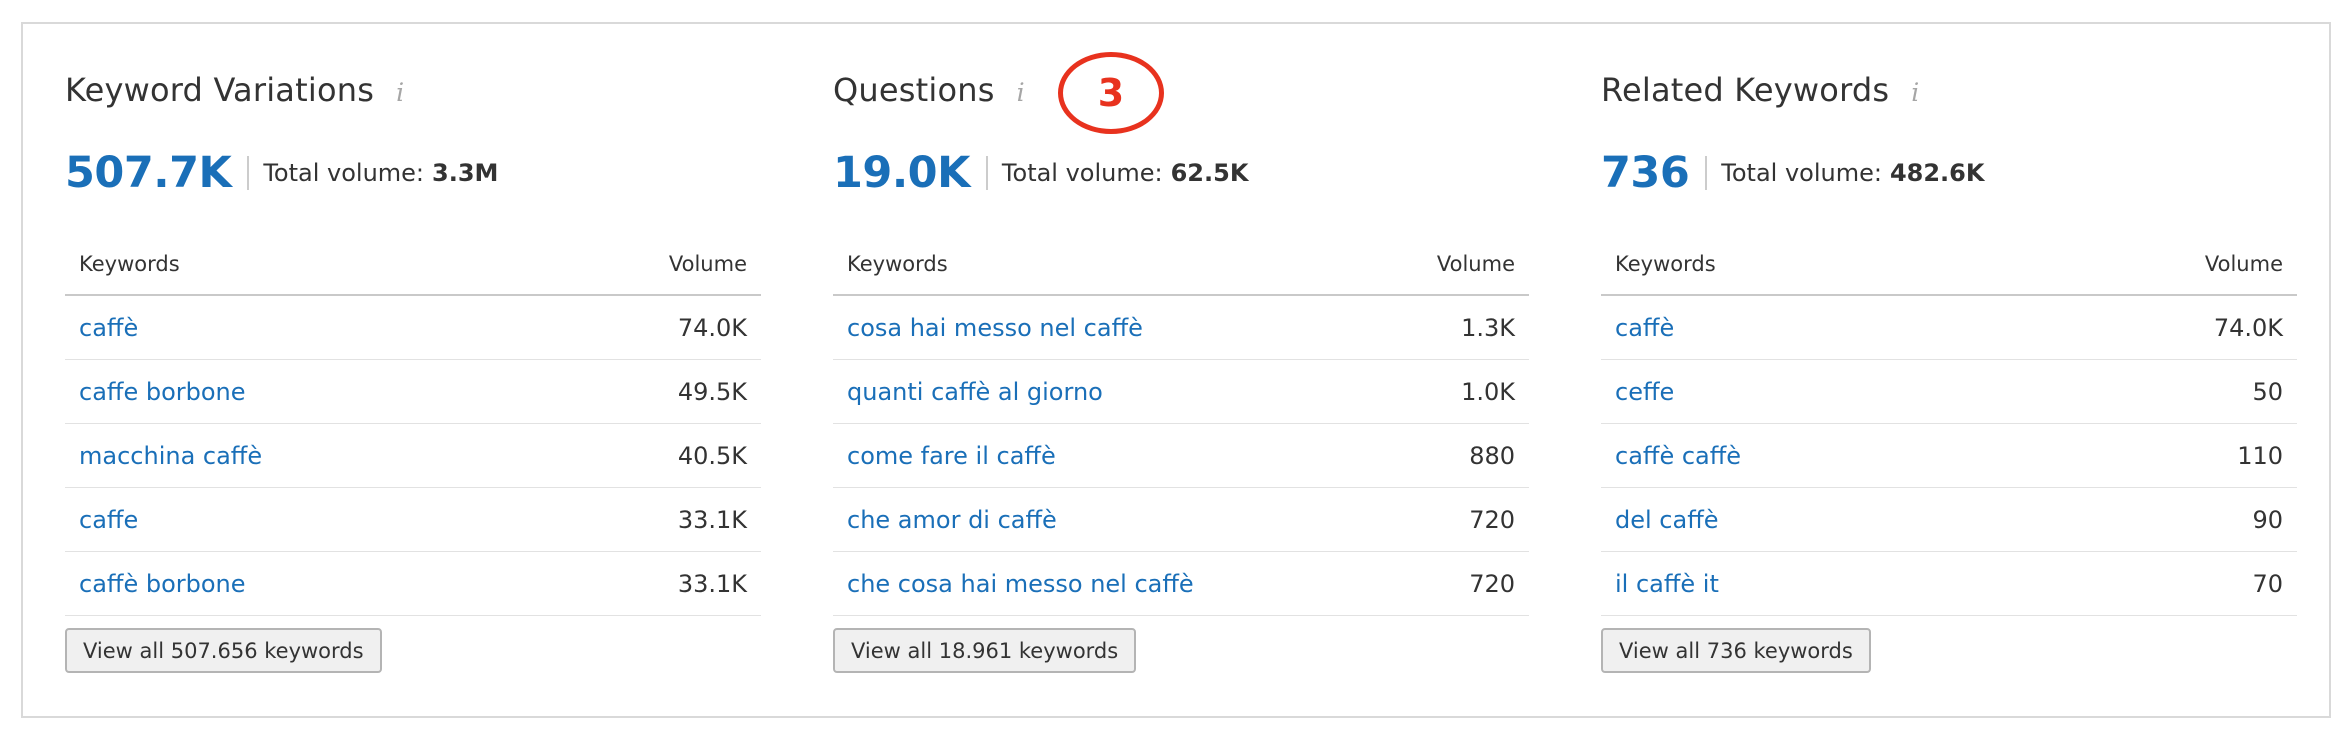 The width and height of the screenshot is (2352, 732). I want to click on keyword-link: ceffe, so click(1644, 392).